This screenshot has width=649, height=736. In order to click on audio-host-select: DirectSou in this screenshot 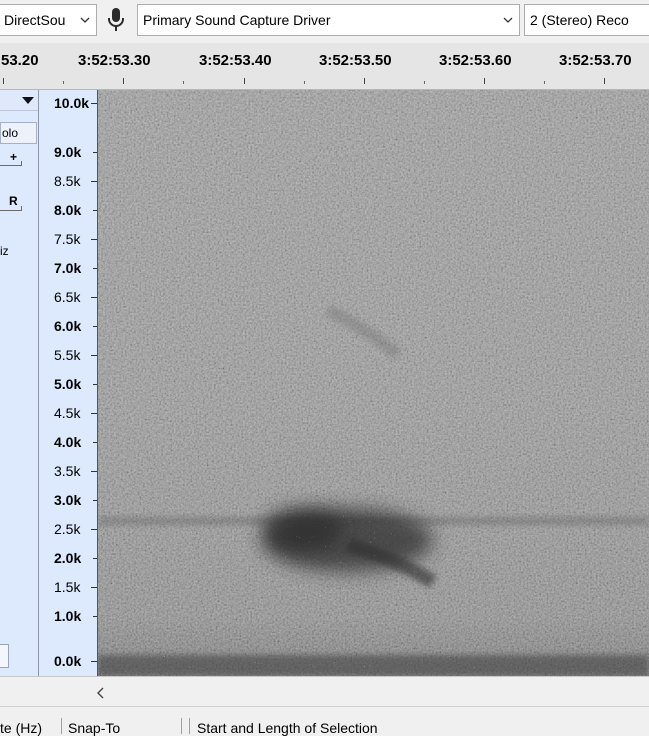, I will do `click(48, 20)`.